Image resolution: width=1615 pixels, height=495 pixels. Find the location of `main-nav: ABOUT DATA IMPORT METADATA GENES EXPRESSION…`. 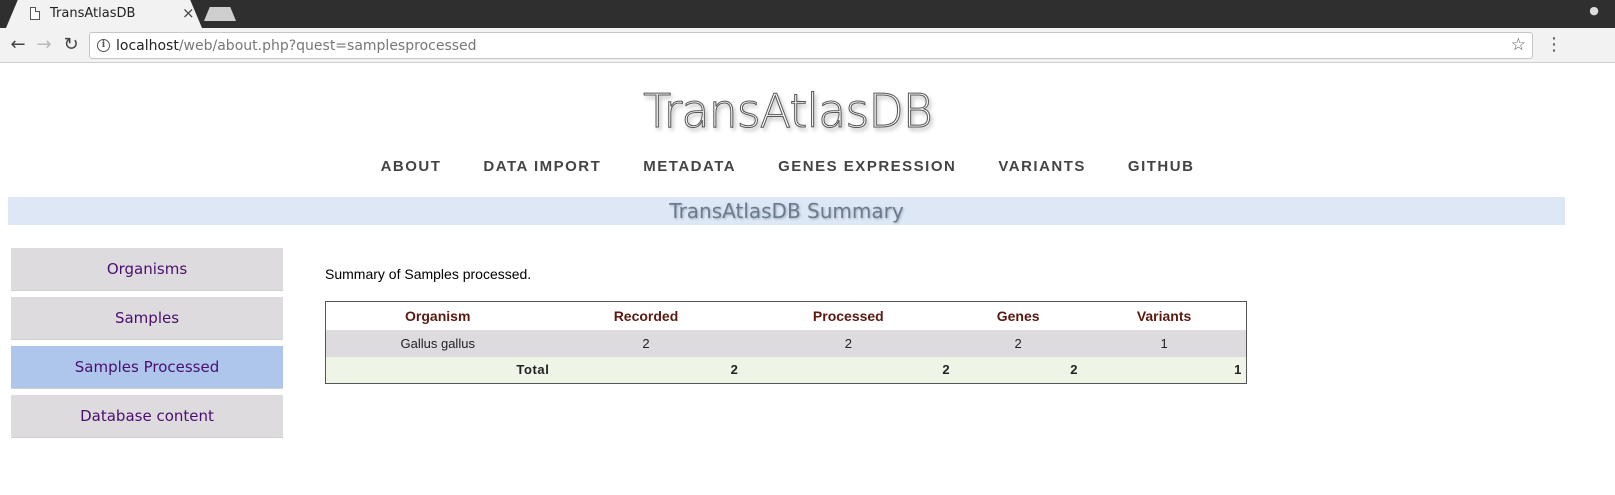

main-nav: ABOUT DATA IMPORT METADATA GENES EXPRESSION… is located at coordinates (787, 166).